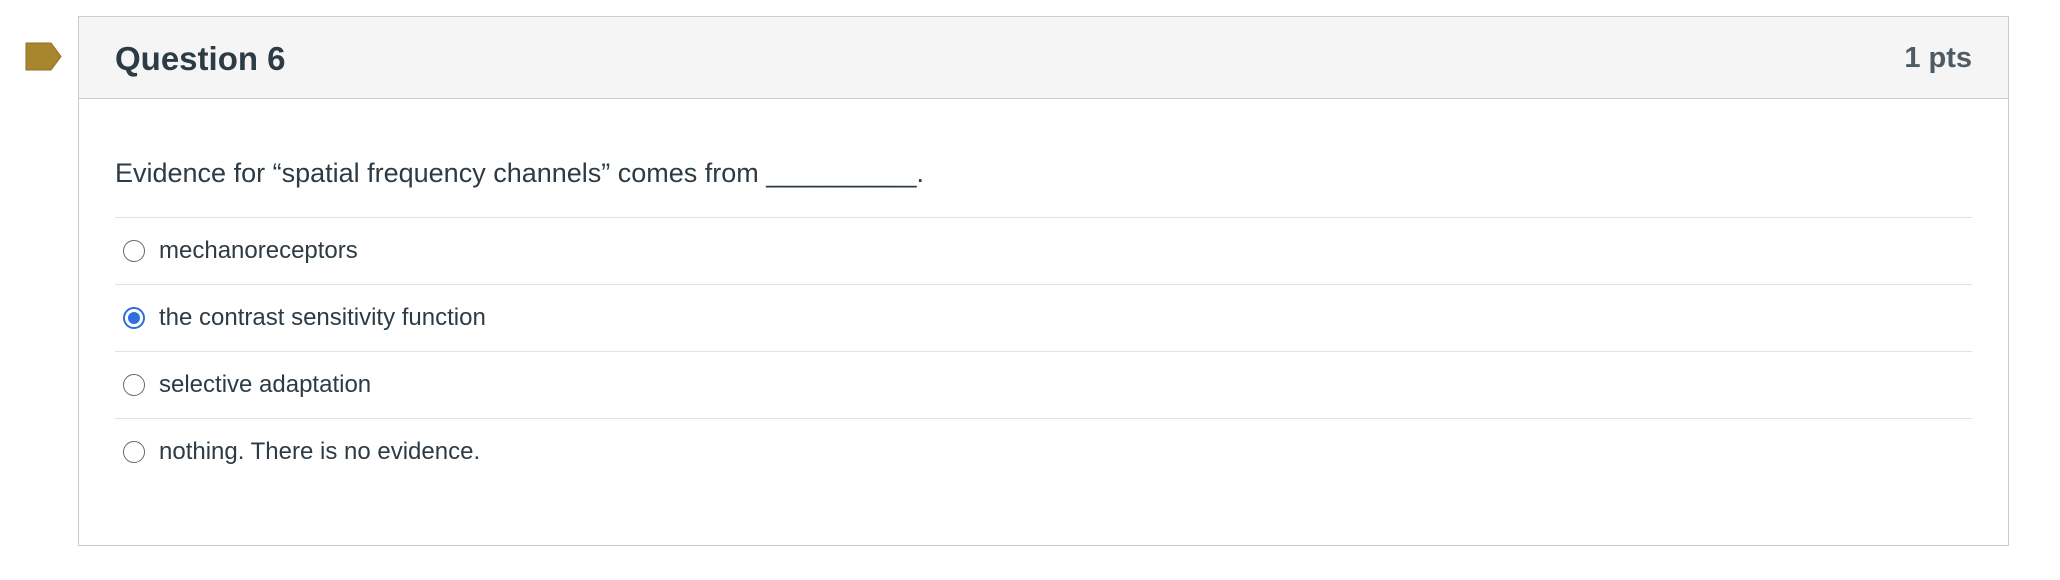 The image size is (2060, 580). Describe the element at coordinates (258, 250) in the screenshot. I see `answer-label: mechanoreceptors` at that location.